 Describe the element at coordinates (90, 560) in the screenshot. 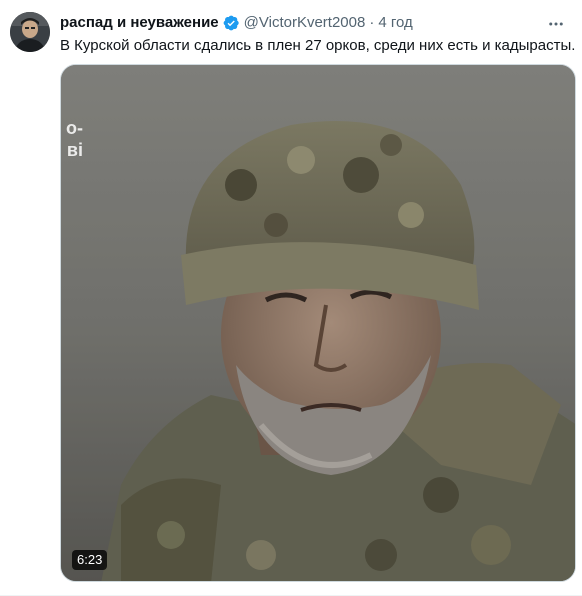

I see `video-duration-badge: 6:23` at that location.